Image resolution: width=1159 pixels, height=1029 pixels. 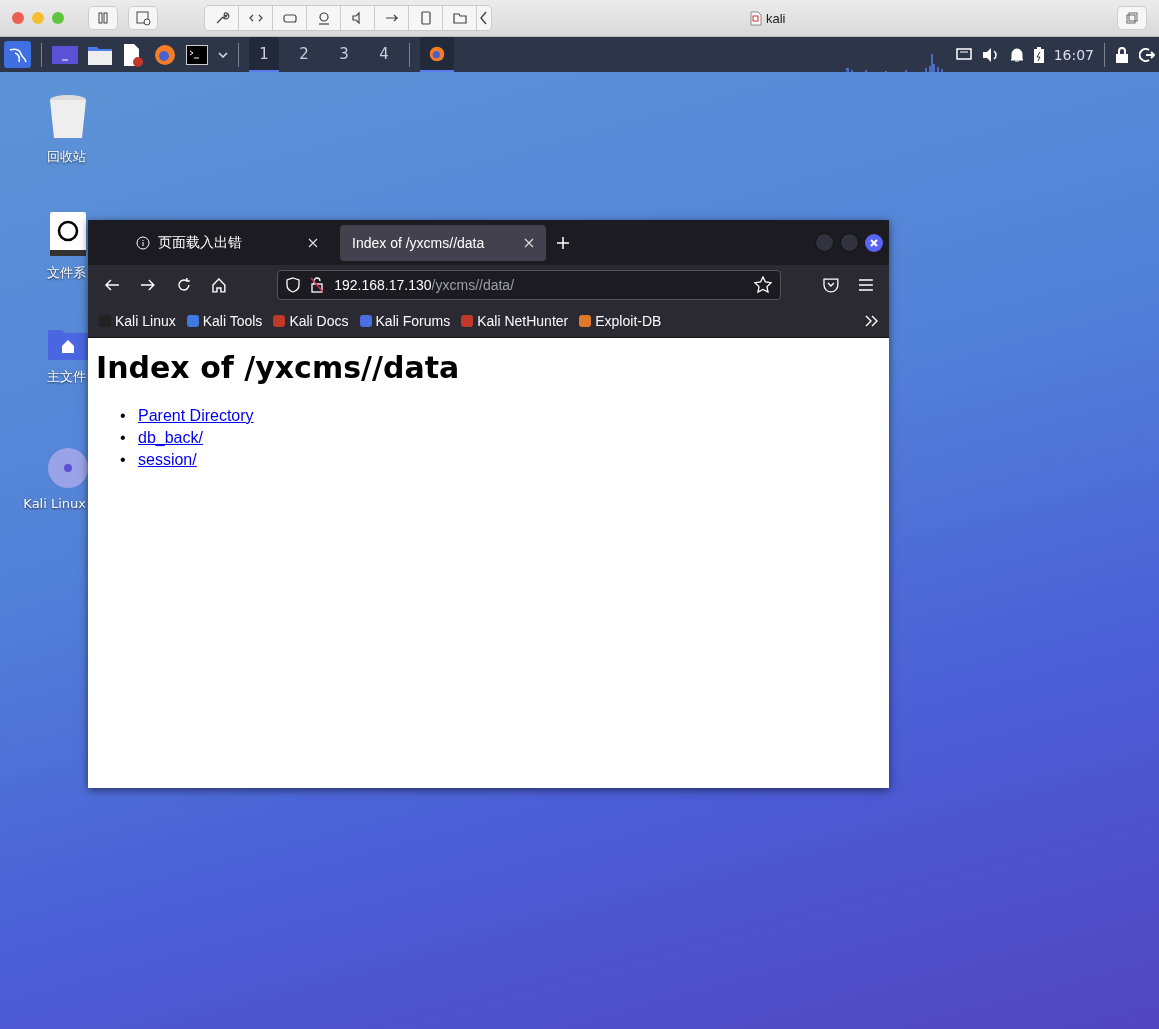 What do you see at coordinates (756, 18) in the screenshot?
I see `document-icon` at bounding box center [756, 18].